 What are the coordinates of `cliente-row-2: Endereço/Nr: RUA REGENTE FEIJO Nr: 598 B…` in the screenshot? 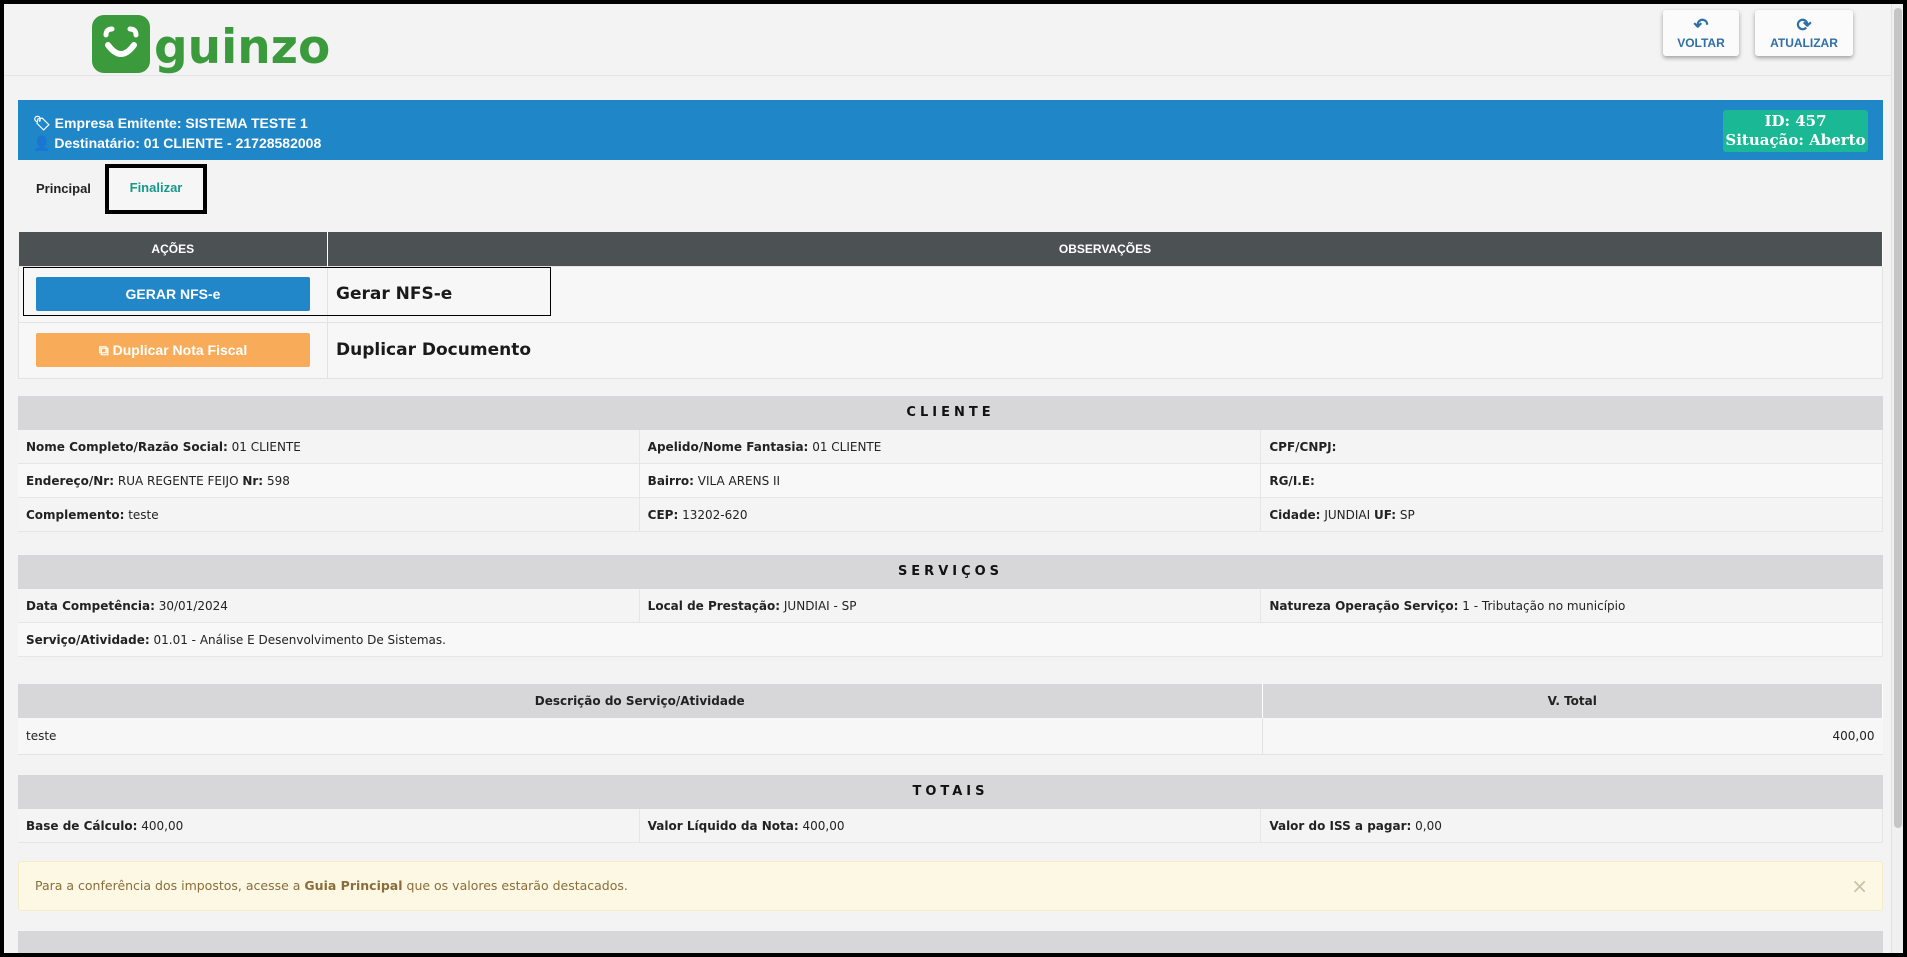 It's located at (951, 481).